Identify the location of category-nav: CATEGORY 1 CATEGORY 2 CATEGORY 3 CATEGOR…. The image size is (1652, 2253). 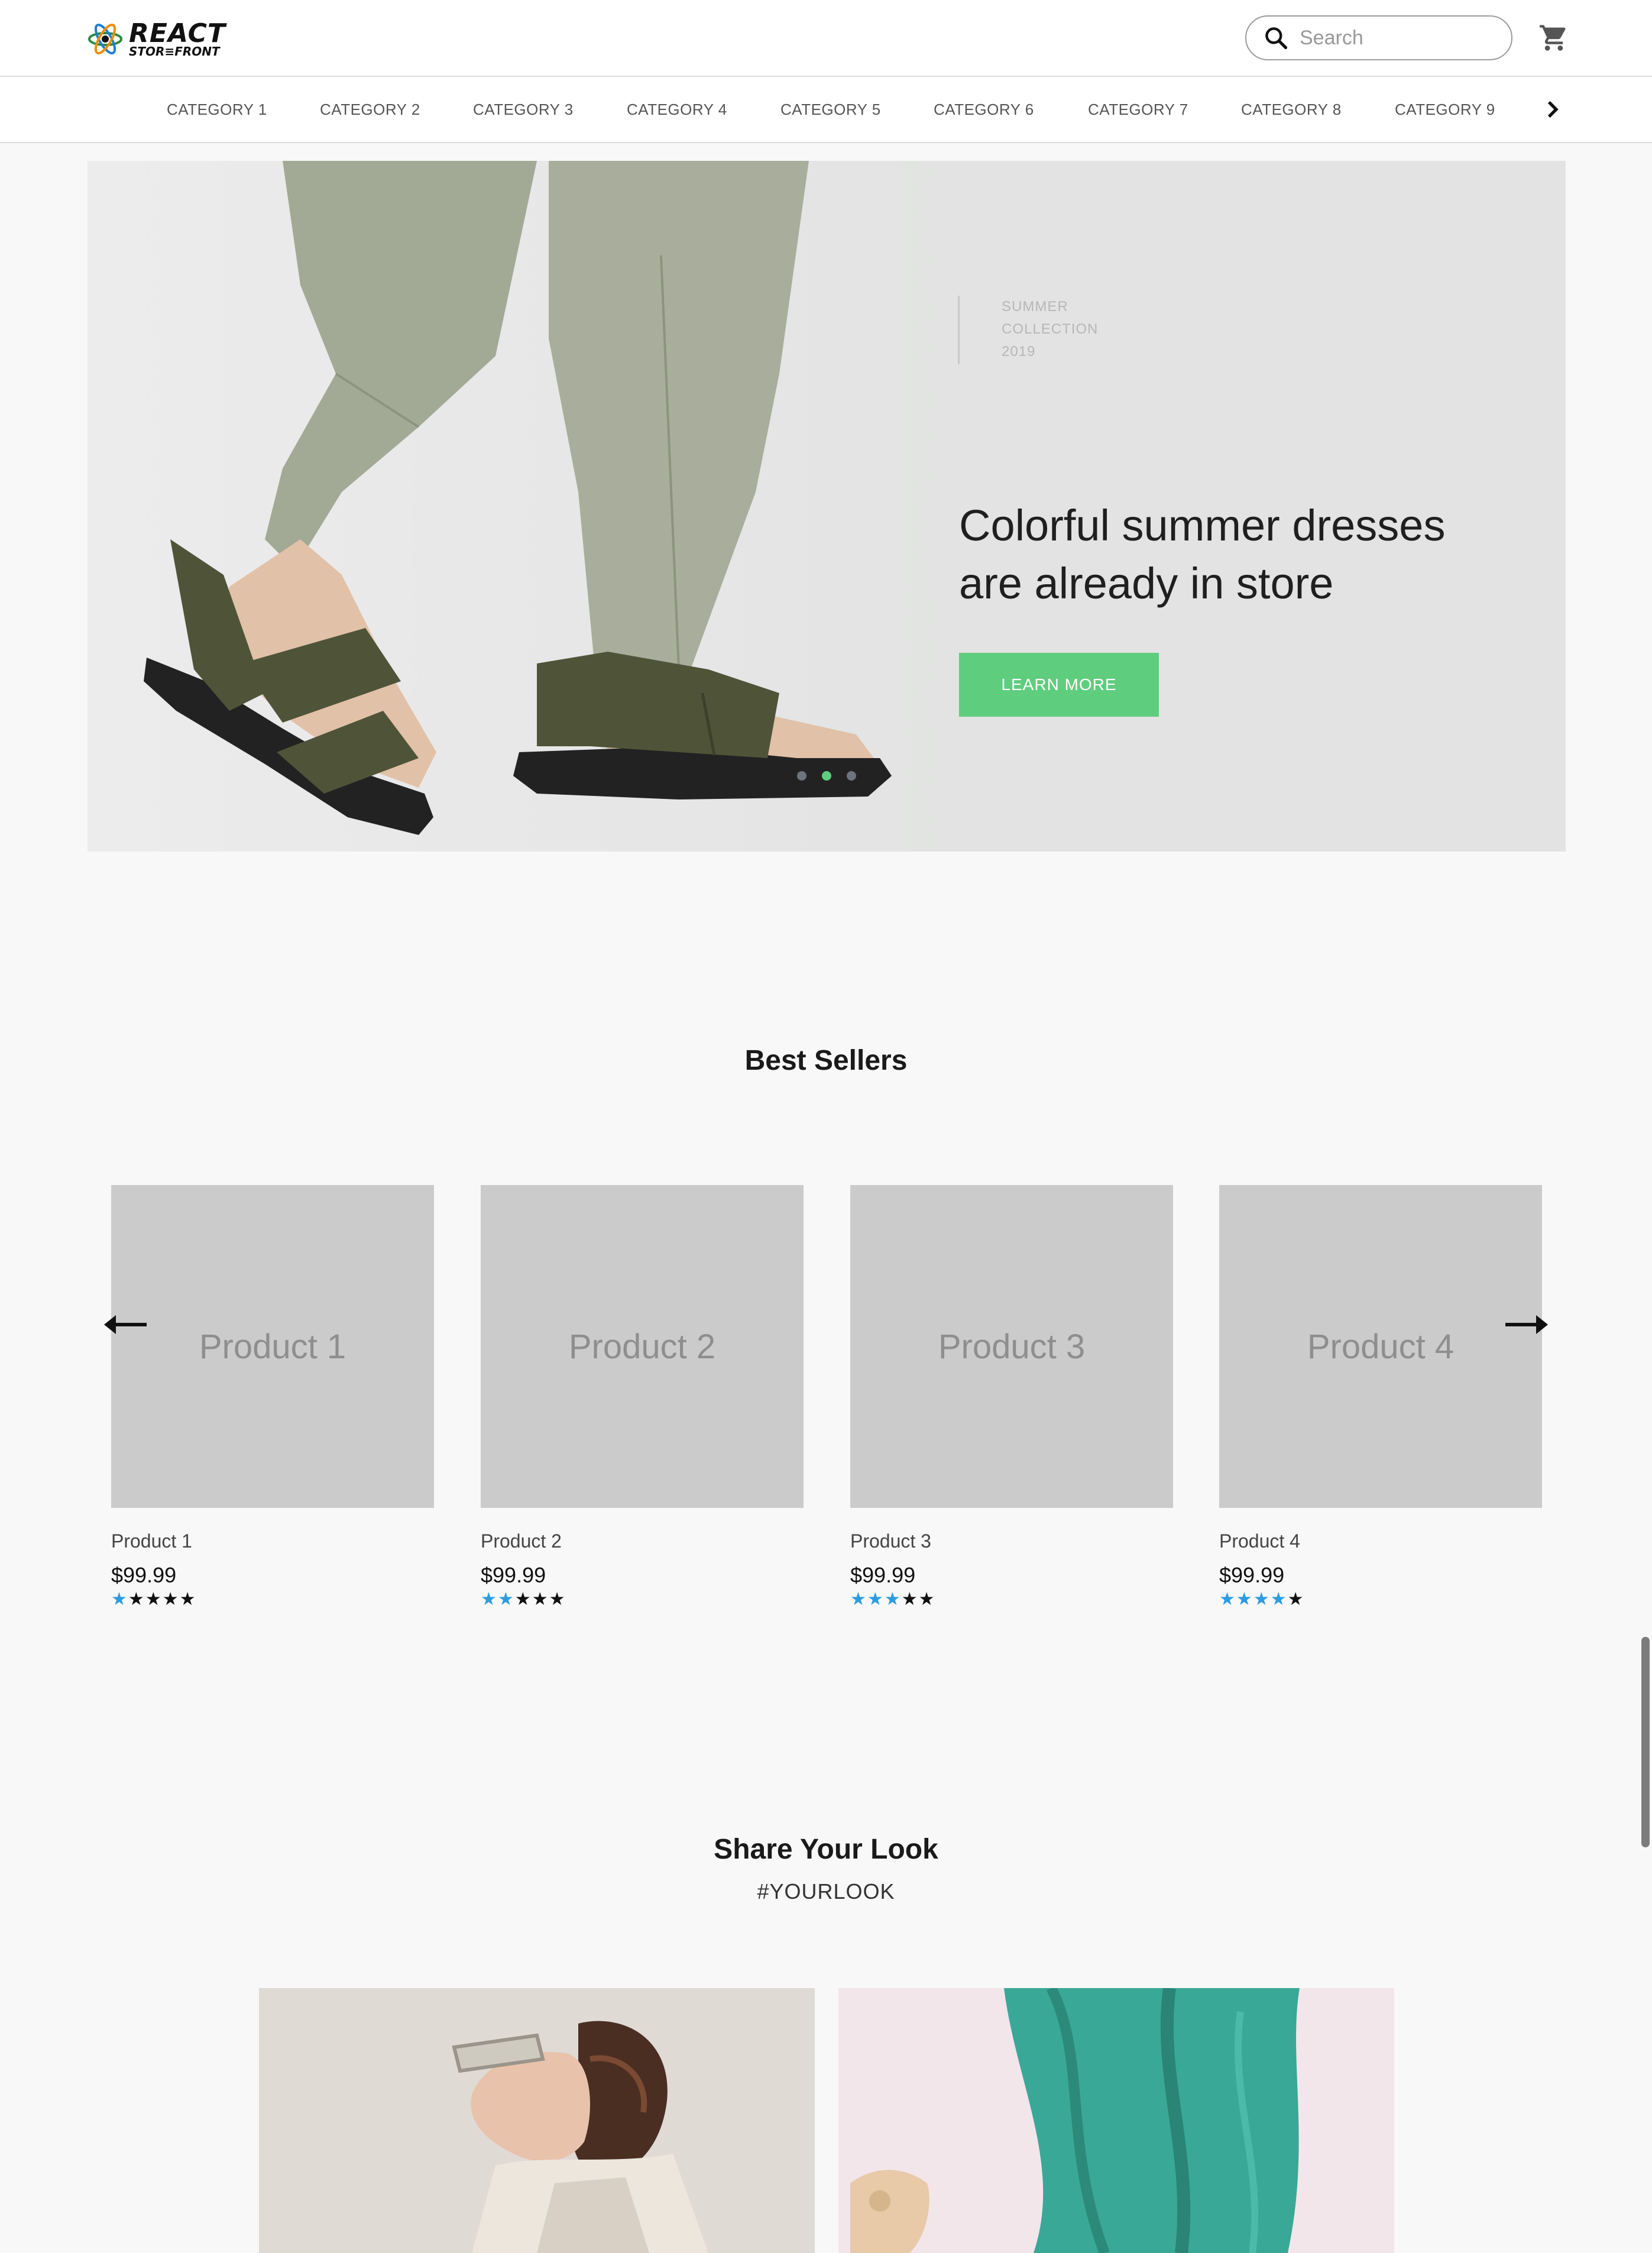
(826, 110).